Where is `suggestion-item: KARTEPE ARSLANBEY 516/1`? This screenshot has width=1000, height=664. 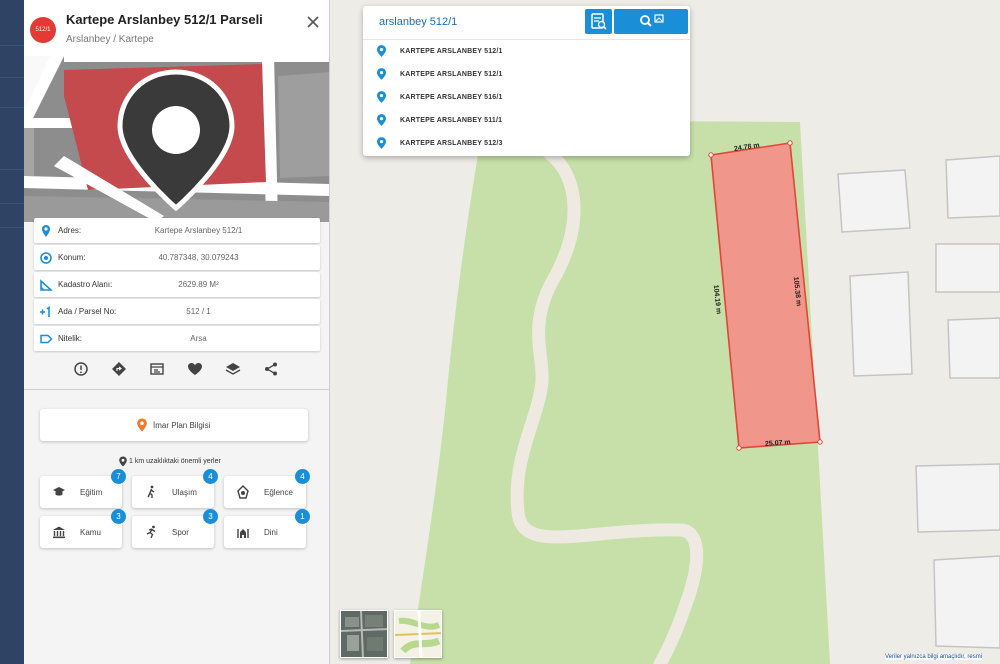 suggestion-item: KARTEPE ARSLANBEY 516/1 is located at coordinates (526, 97).